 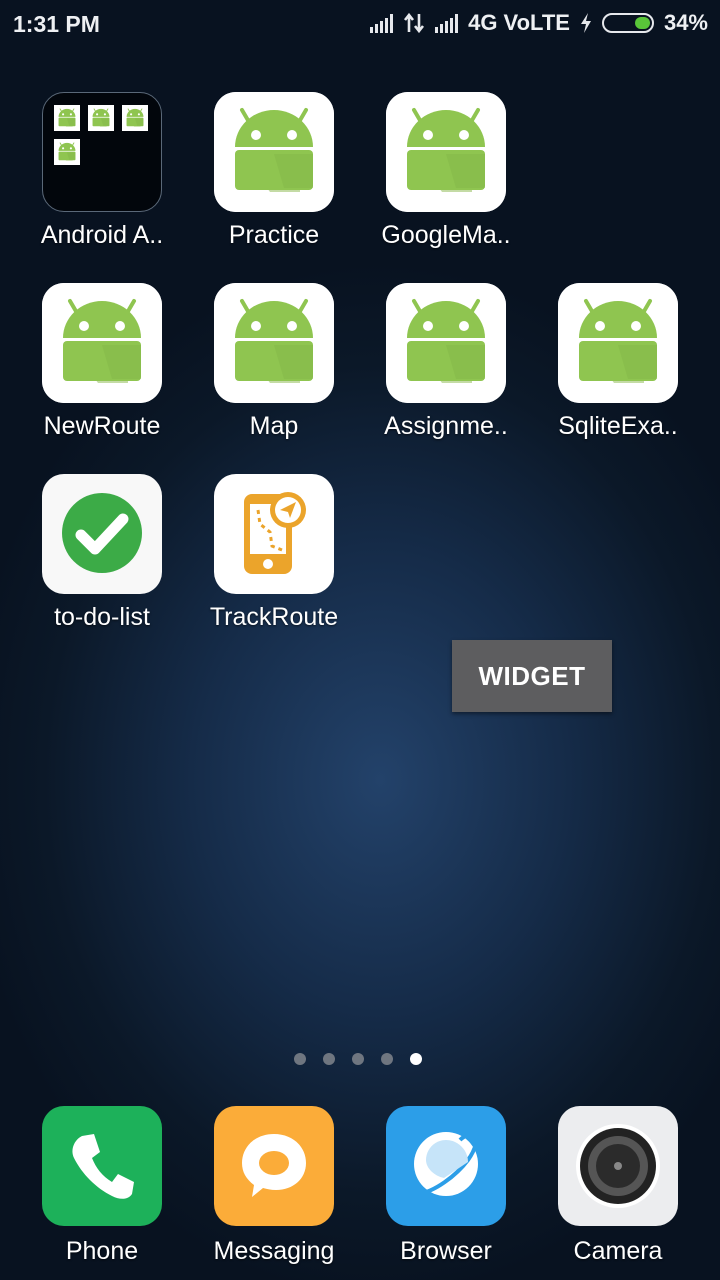 I want to click on app-folder-android: Android A.., so click(x=102, y=171).